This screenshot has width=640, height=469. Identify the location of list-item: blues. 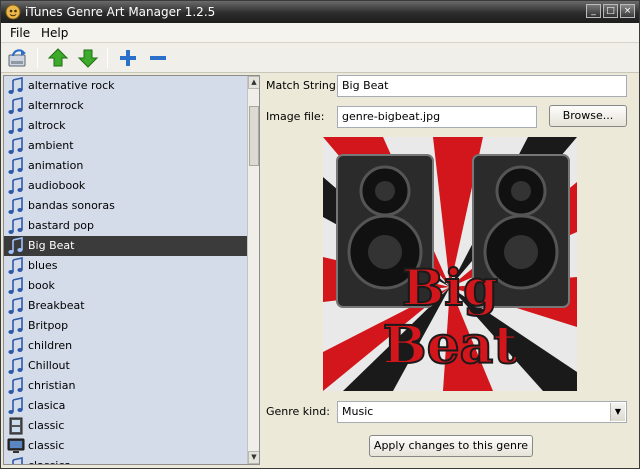
(125, 266).